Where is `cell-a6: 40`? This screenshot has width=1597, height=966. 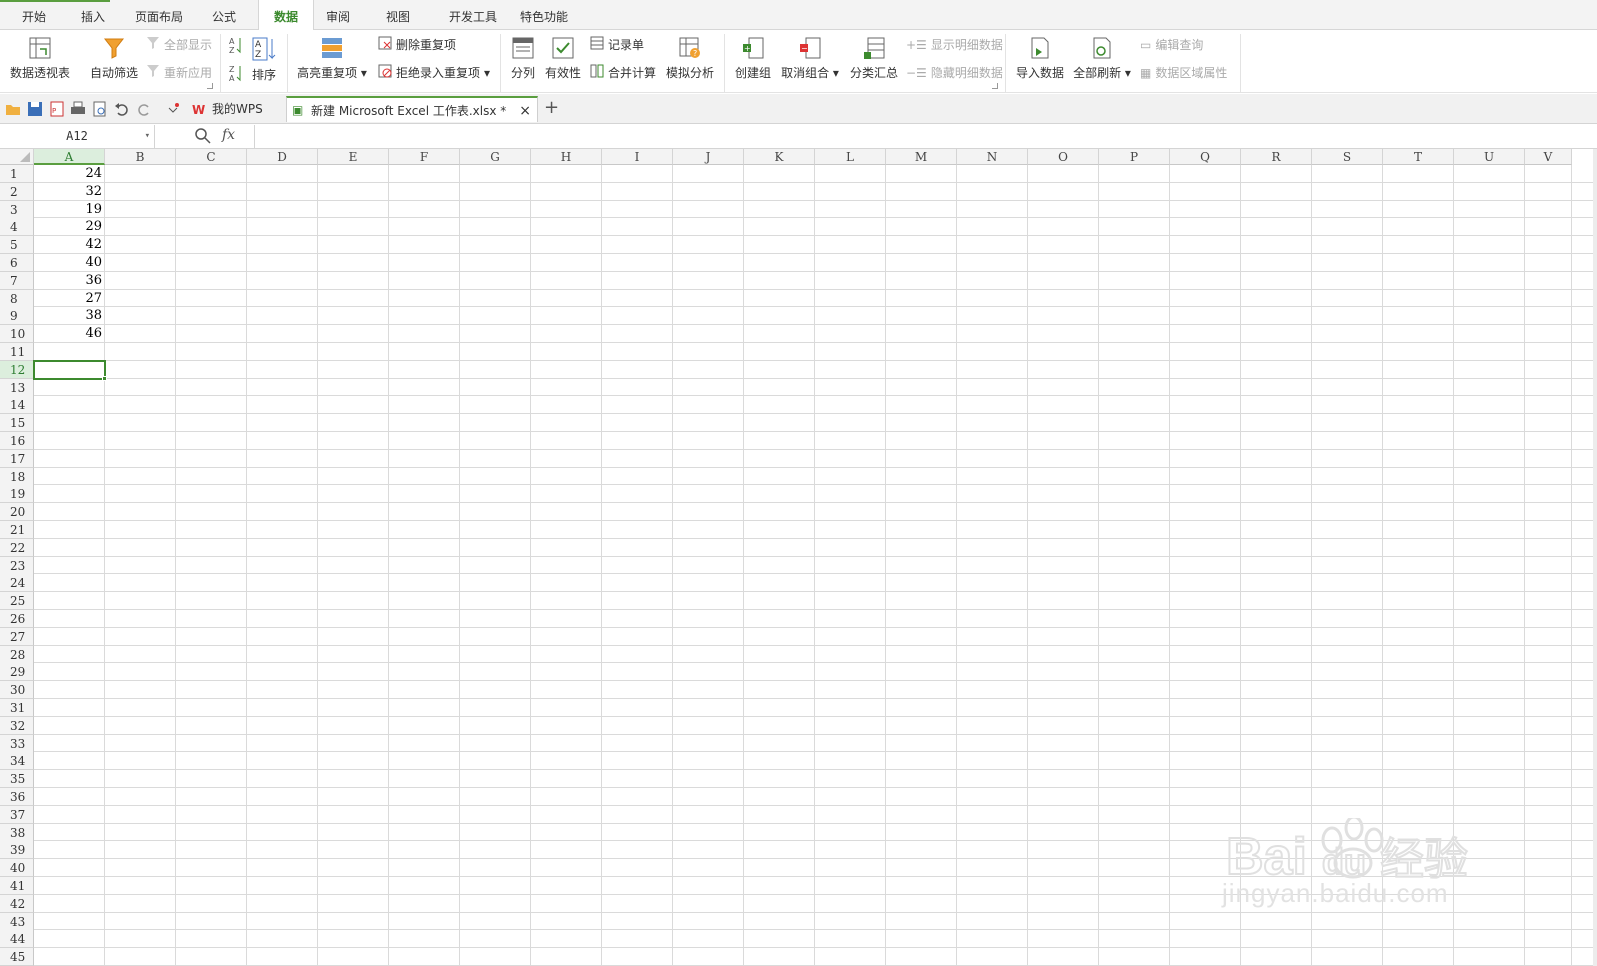 cell-a6: 40 is located at coordinates (69, 263).